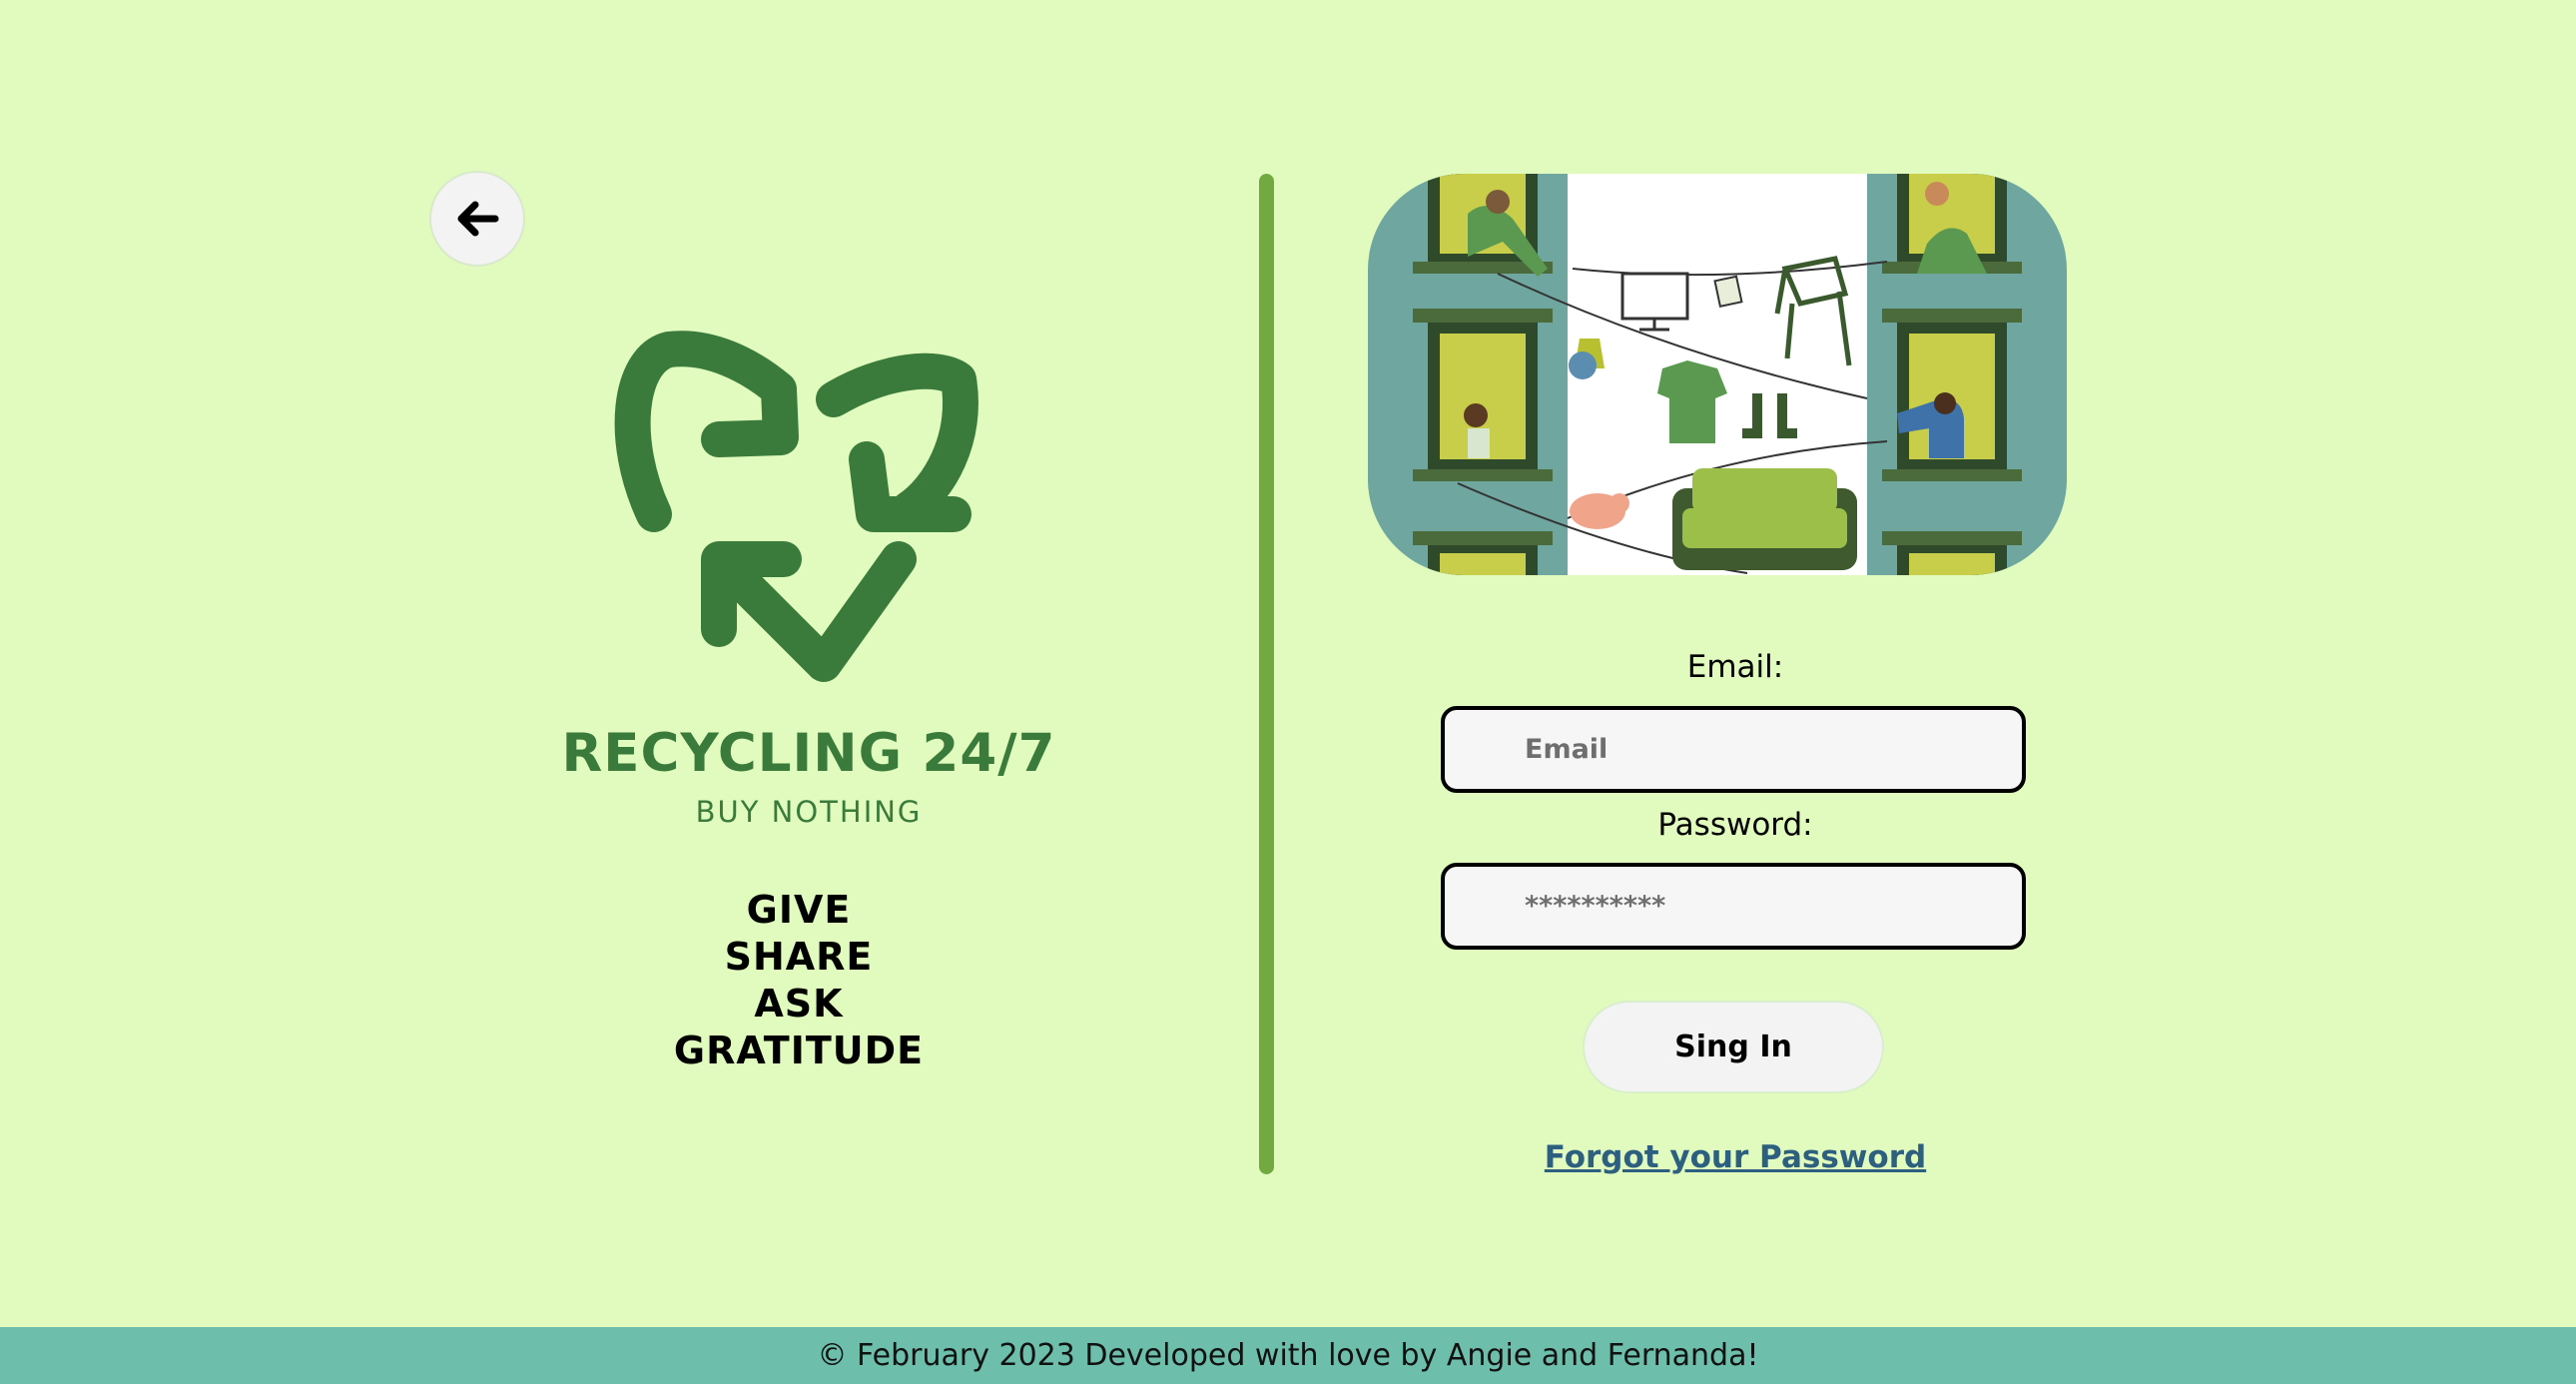 This screenshot has height=1384, width=2576. I want to click on brand-subtitle: BUY NOTHING, so click(809, 812).